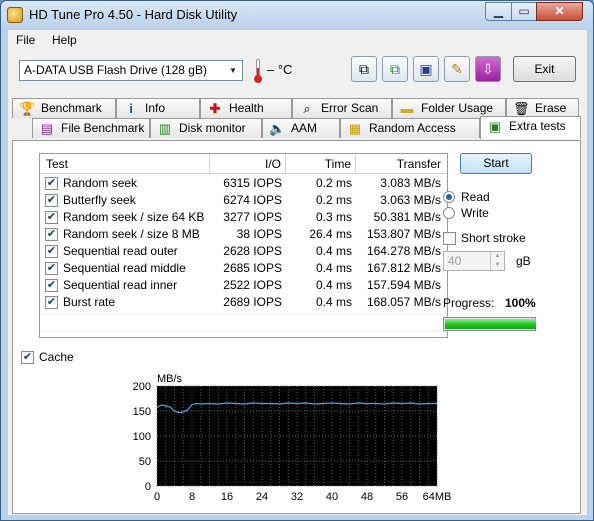  Describe the element at coordinates (252, 268) in the screenshot. I see `test-io: 2685 IOPS` at that location.